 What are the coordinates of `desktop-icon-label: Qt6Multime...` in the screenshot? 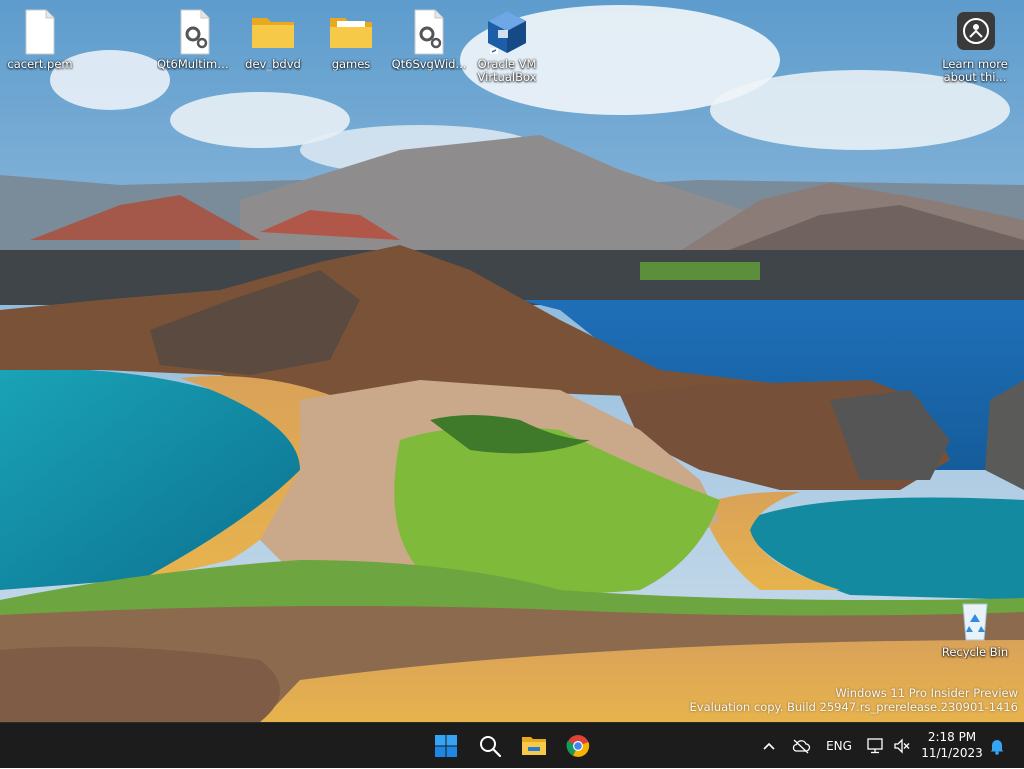 It's located at (195, 64).